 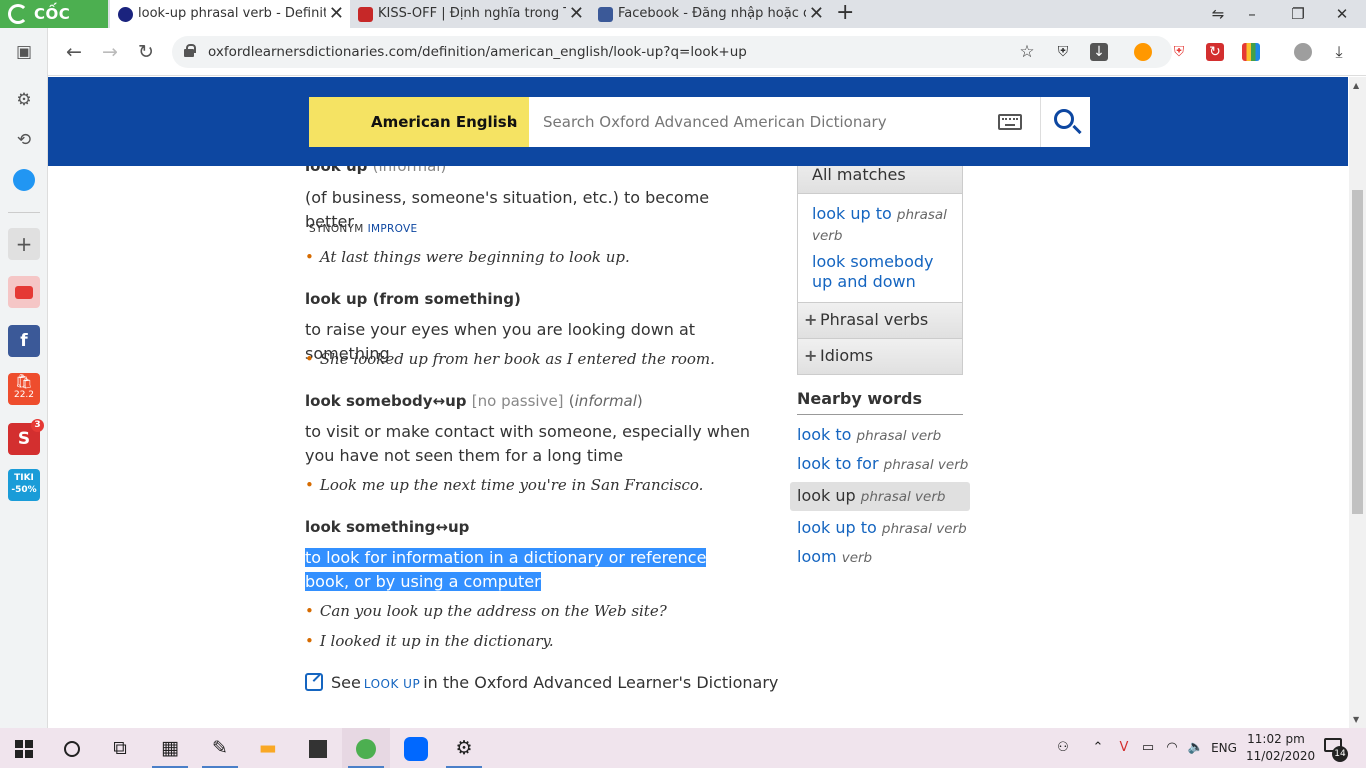 What do you see at coordinates (220, 748) in the screenshot?
I see `app-drawing-icon: ✎` at bounding box center [220, 748].